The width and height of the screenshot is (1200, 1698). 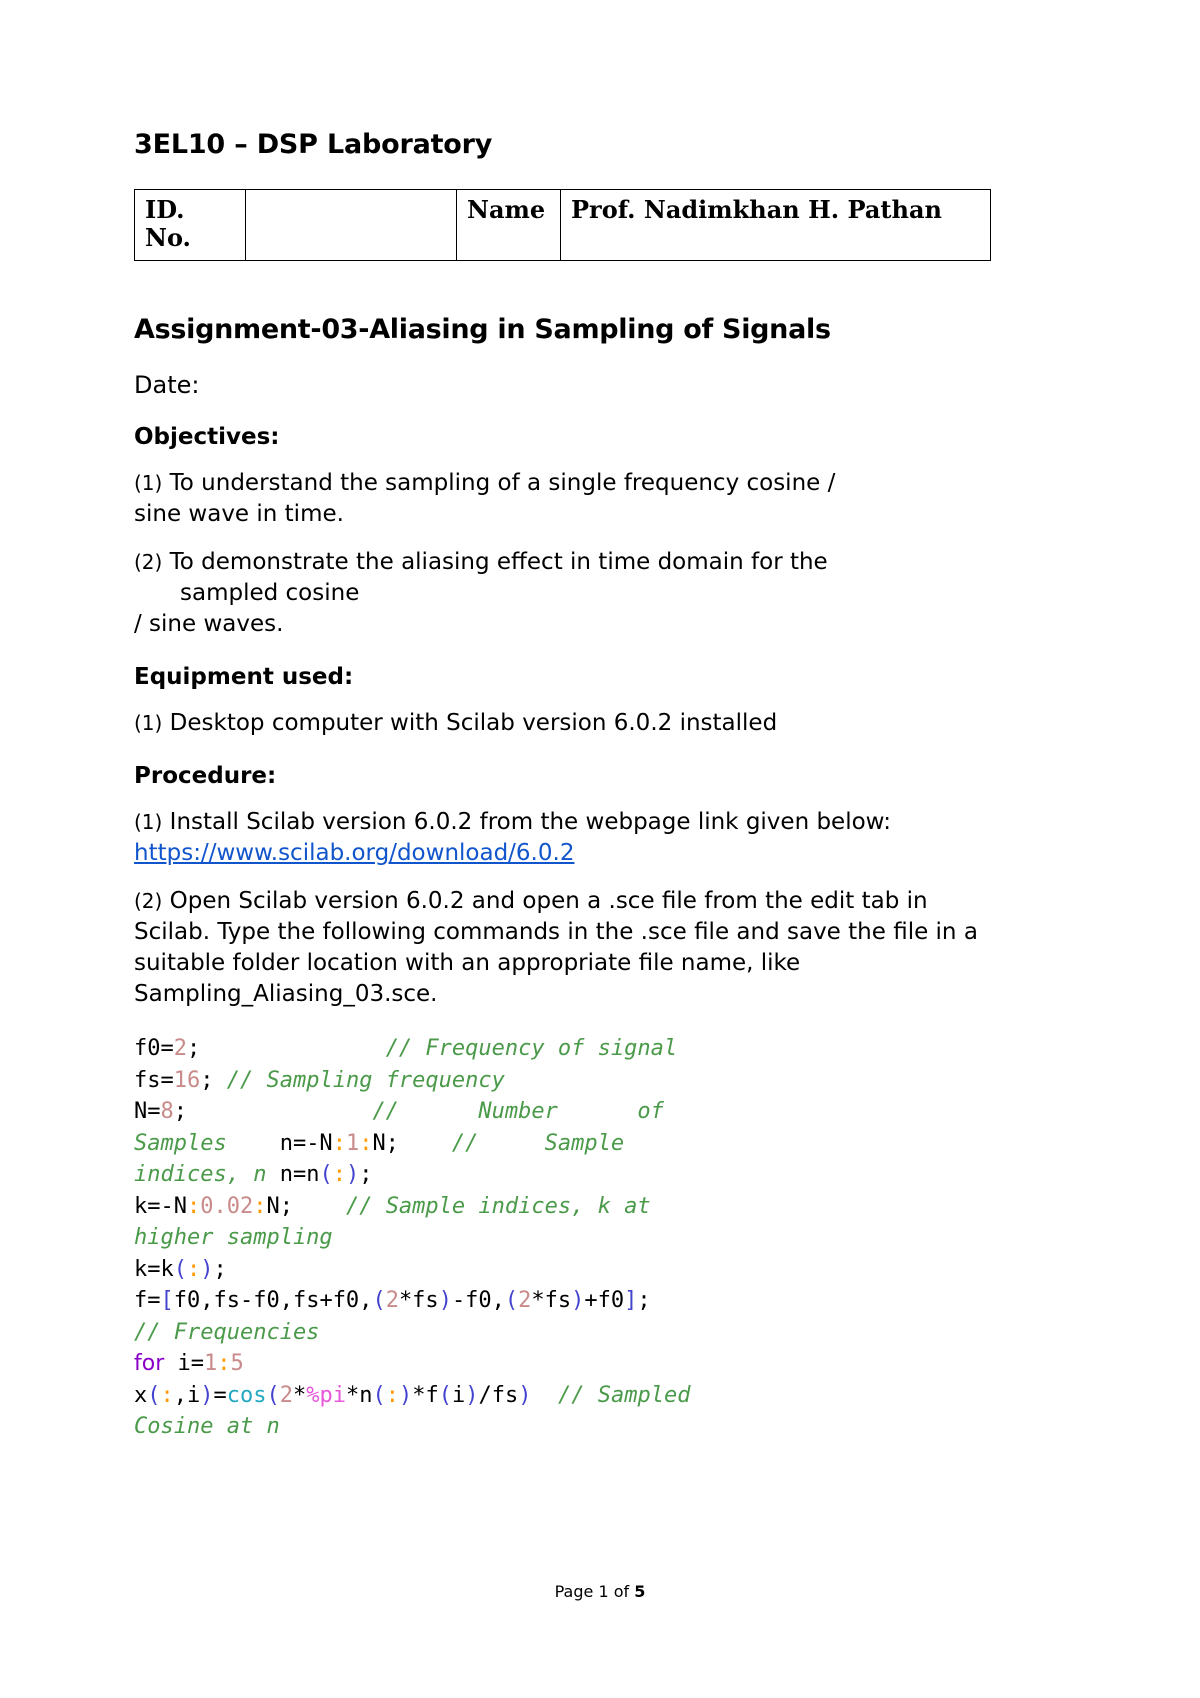 I want to click on procedure-1-number: (1), so click(x=148, y=822).